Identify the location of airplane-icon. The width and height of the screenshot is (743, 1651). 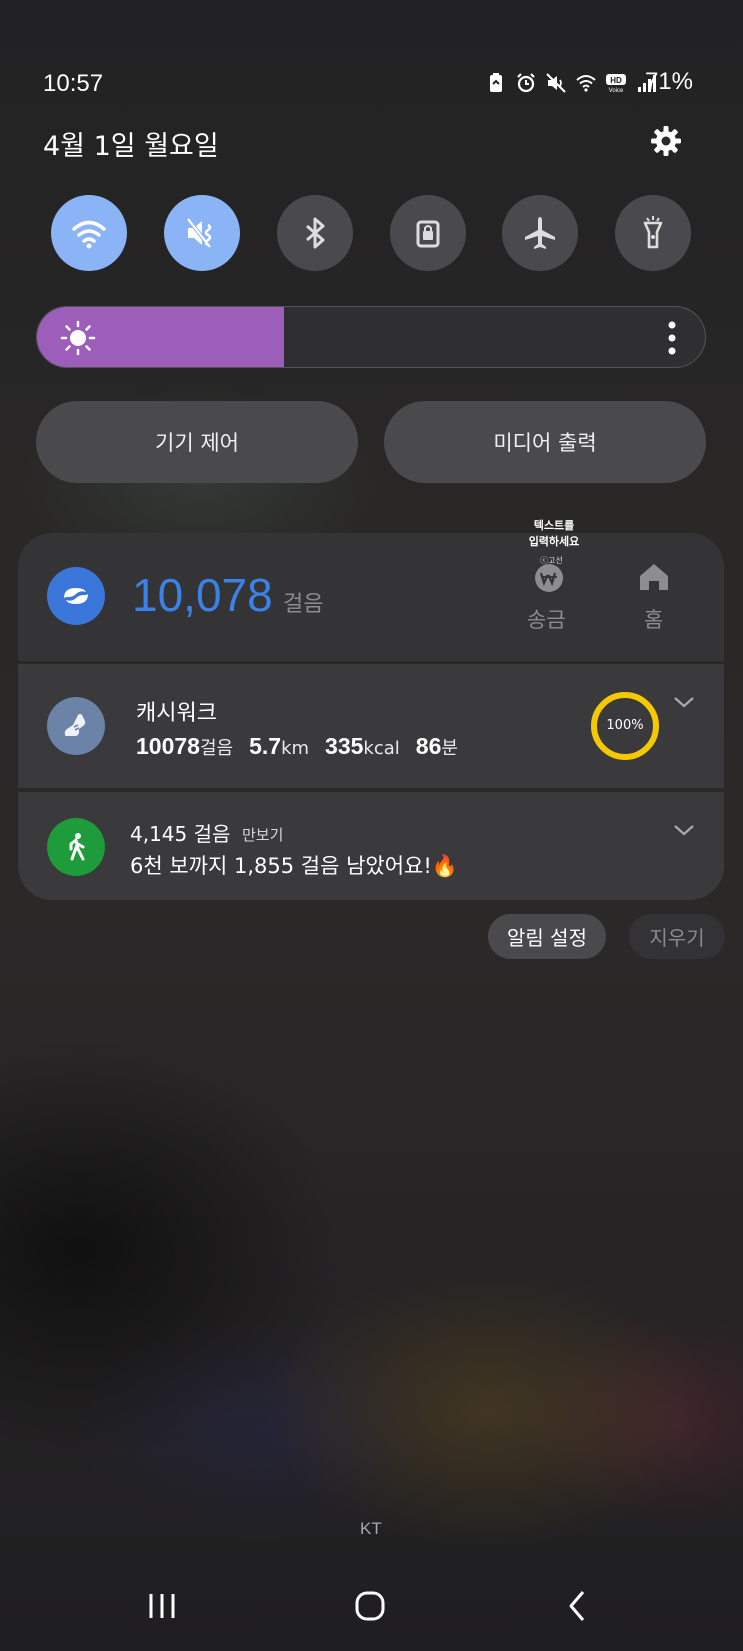
(540, 233).